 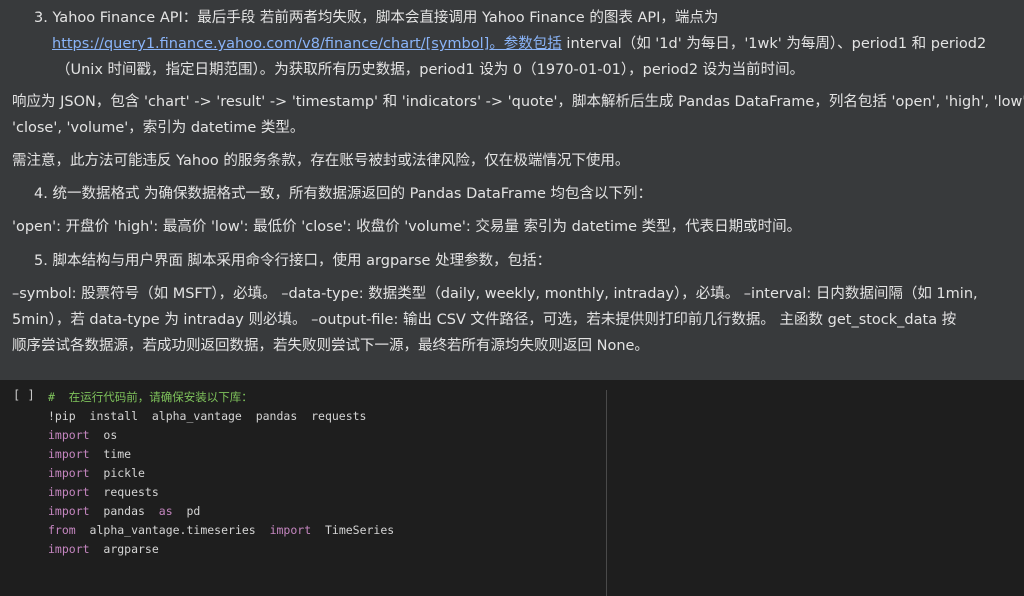 What do you see at coordinates (353, 530) in the screenshot?
I see `class-name: TimeSeries` at bounding box center [353, 530].